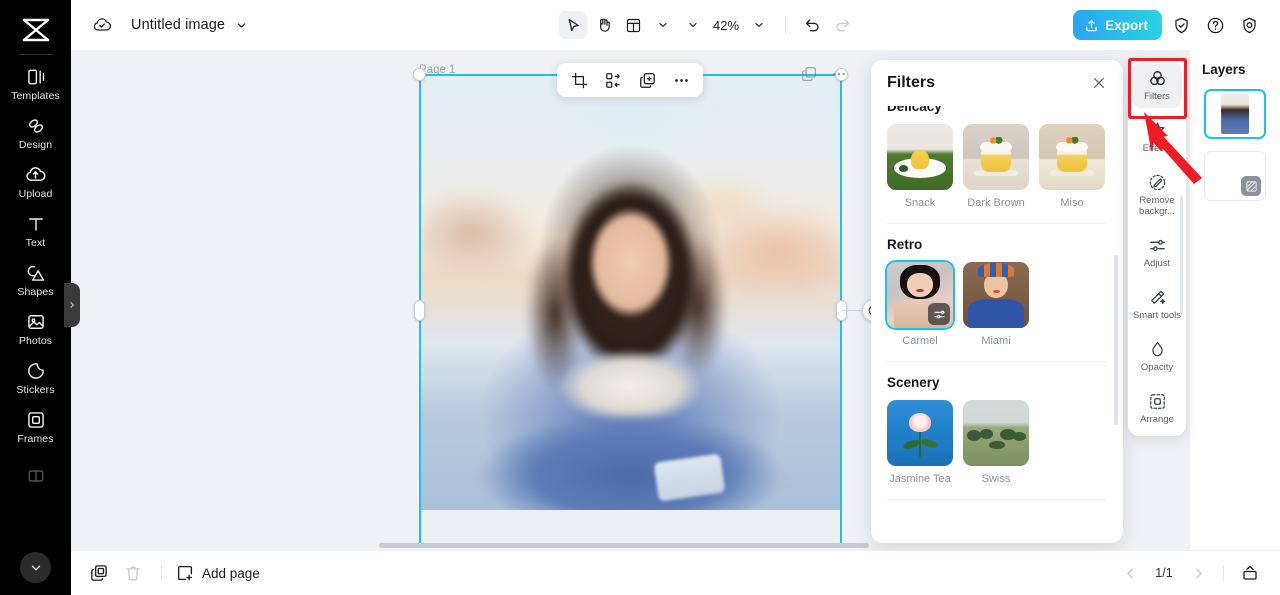  What do you see at coordinates (824, 74) in the screenshot?
I see `page-corner-tools` at bounding box center [824, 74].